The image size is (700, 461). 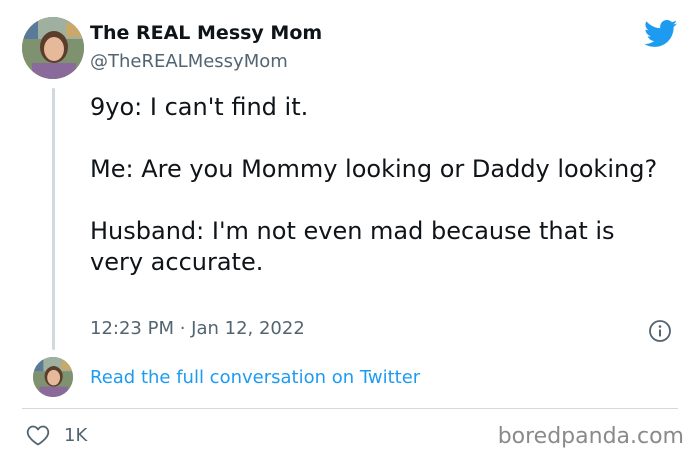 What do you see at coordinates (590, 436) in the screenshot?
I see `site-watermark: boredpanda.com` at bounding box center [590, 436].